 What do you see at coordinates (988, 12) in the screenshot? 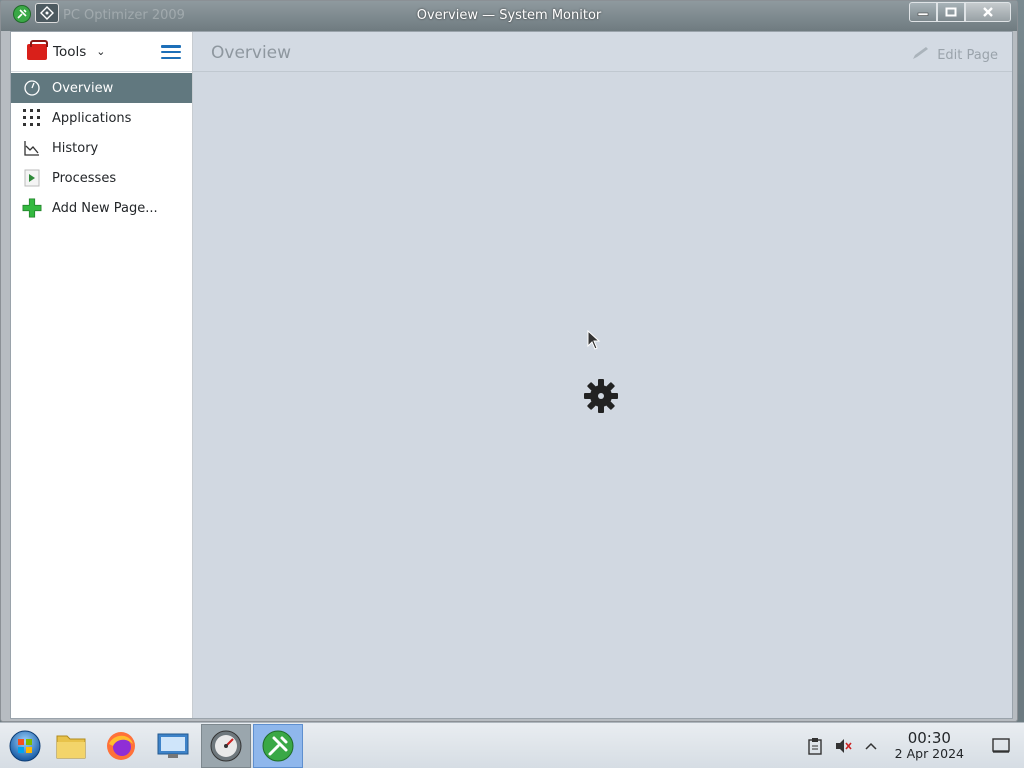
I see `close-button` at bounding box center [988, 12].